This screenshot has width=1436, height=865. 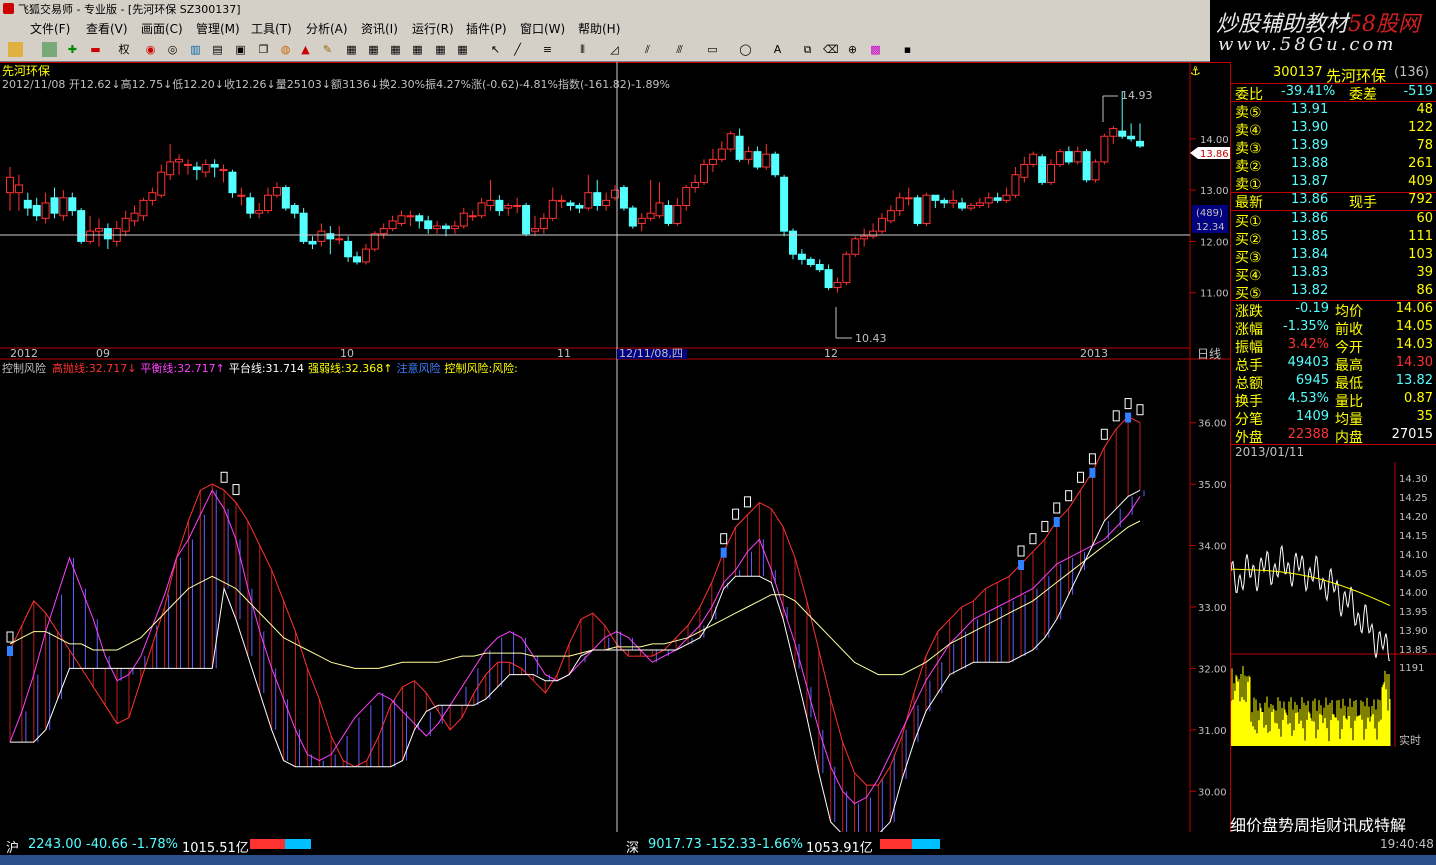 What do you see at coordinates (218, 28) in the screenshot?
I see `menu-manage: 管理(M)` at bounding box center [218, 28].